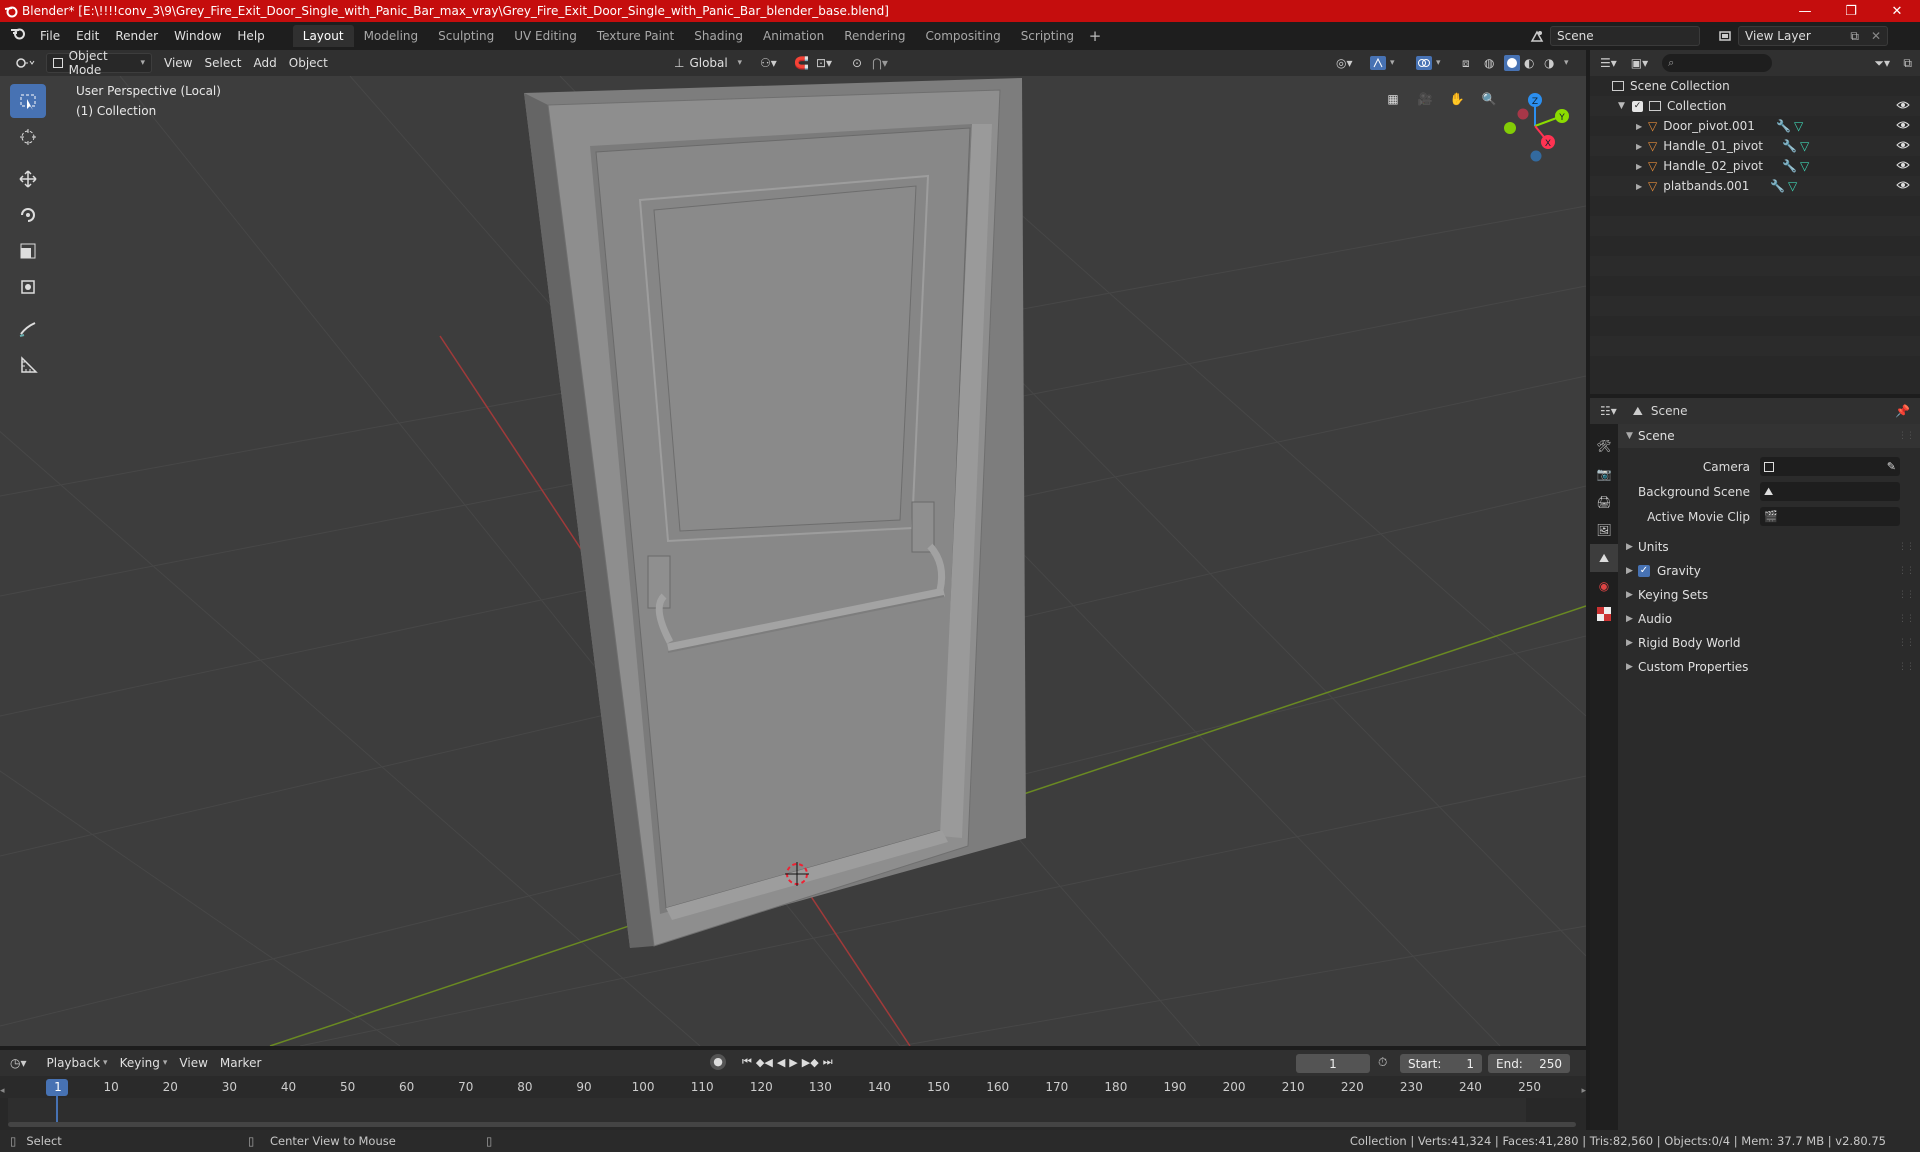  What do you see at coordinates (16, 36) in the screenshot?
I see `blender-menu-icon` at bounding box center [16, 36].